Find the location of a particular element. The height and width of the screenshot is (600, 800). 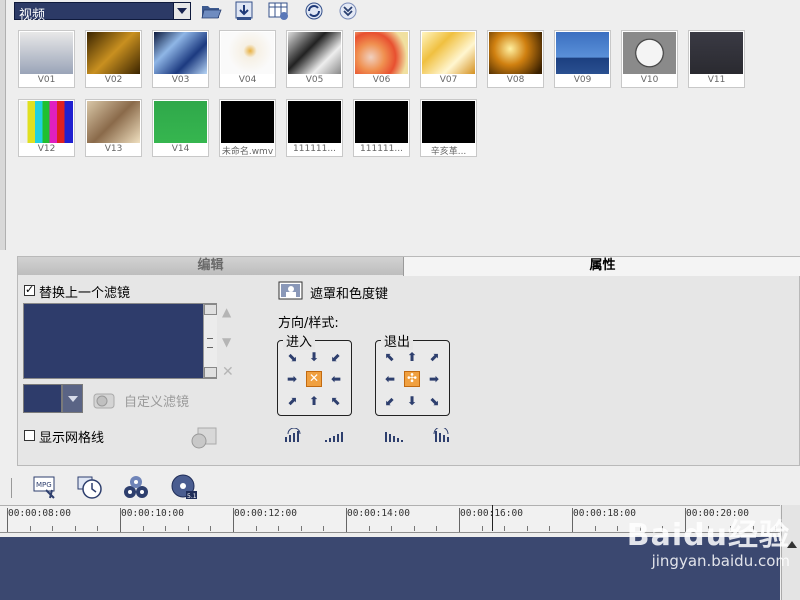

filter-list-scrollbar is located at coordinates (210, 341).